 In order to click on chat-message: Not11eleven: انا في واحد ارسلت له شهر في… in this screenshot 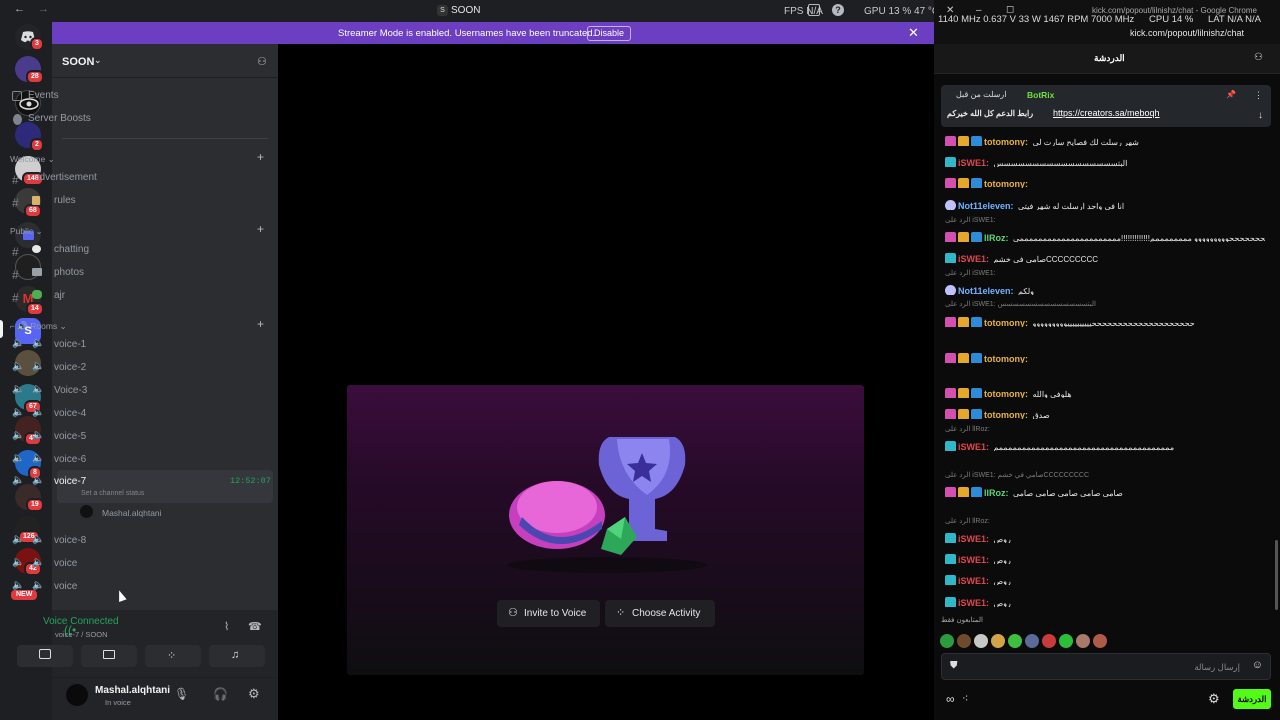, I will do `click(1105, 203)`.